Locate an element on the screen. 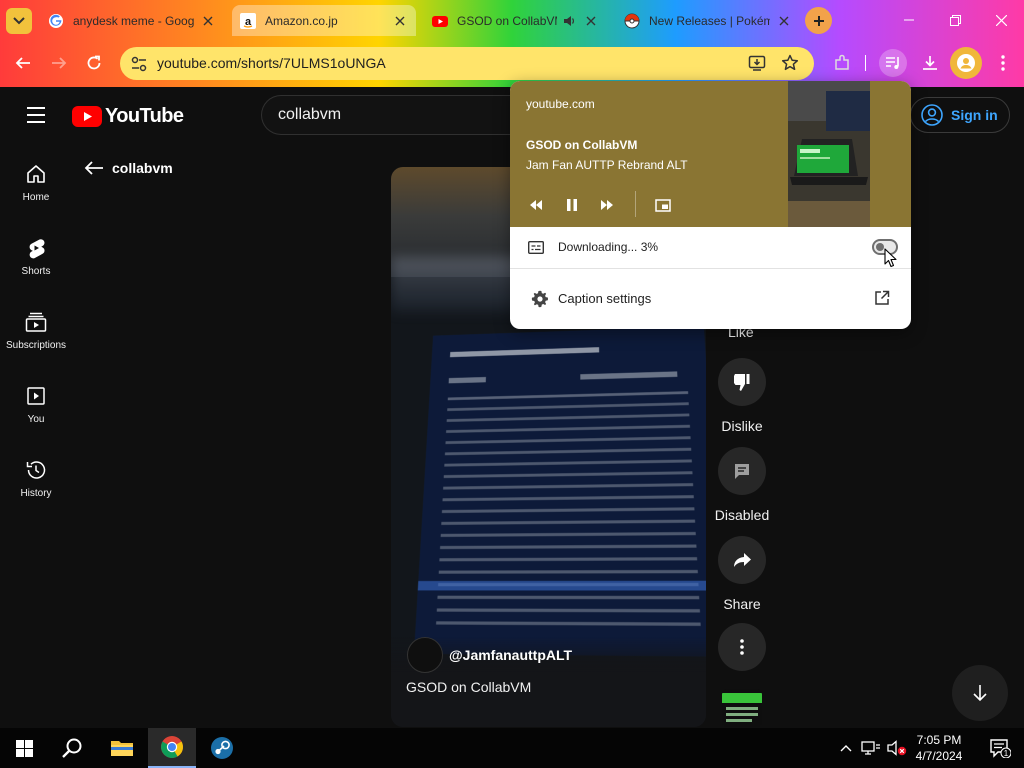 The height and width of the screenshot is (768, 1024). channel-name: @JamfanauttpALT is located at coordinates (510, 655).